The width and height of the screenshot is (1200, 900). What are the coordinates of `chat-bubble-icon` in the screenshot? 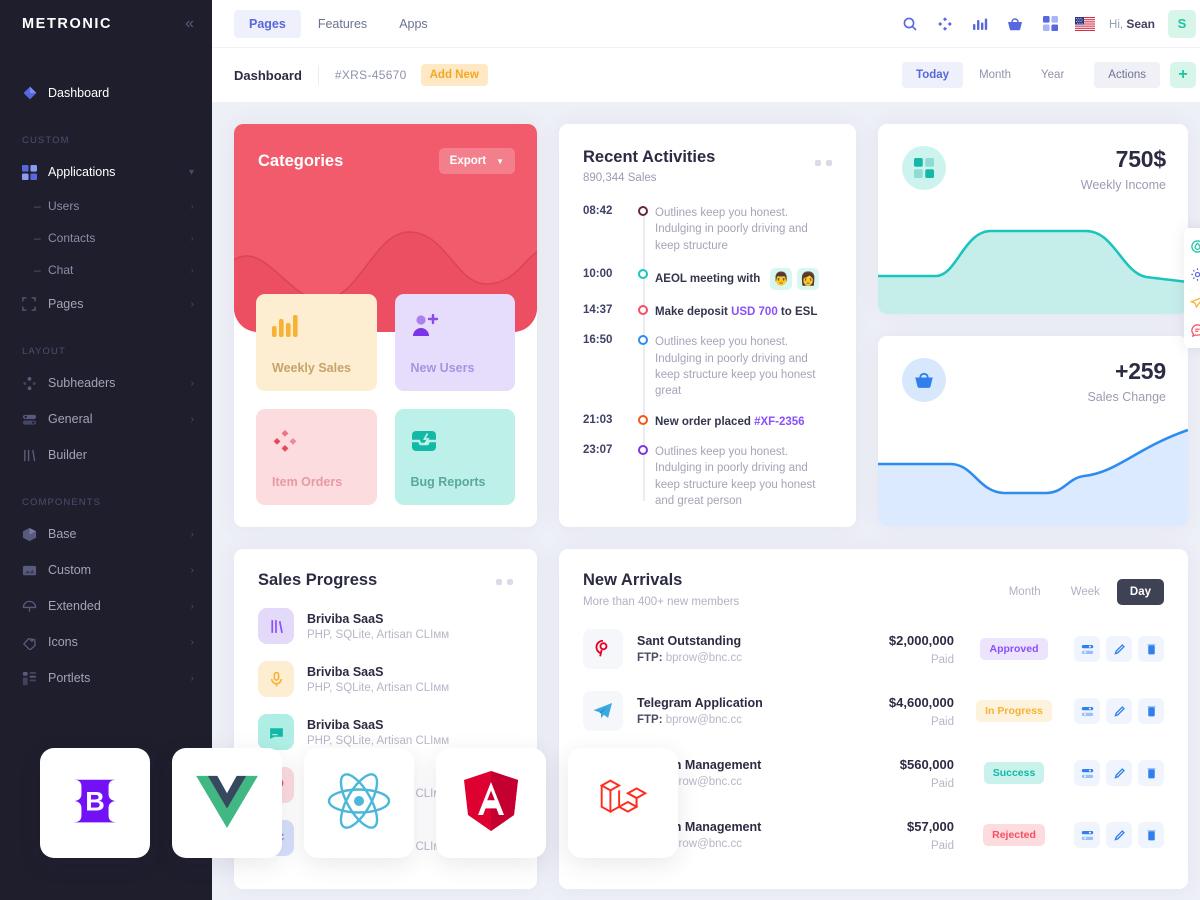 It's located at (1192, 330).